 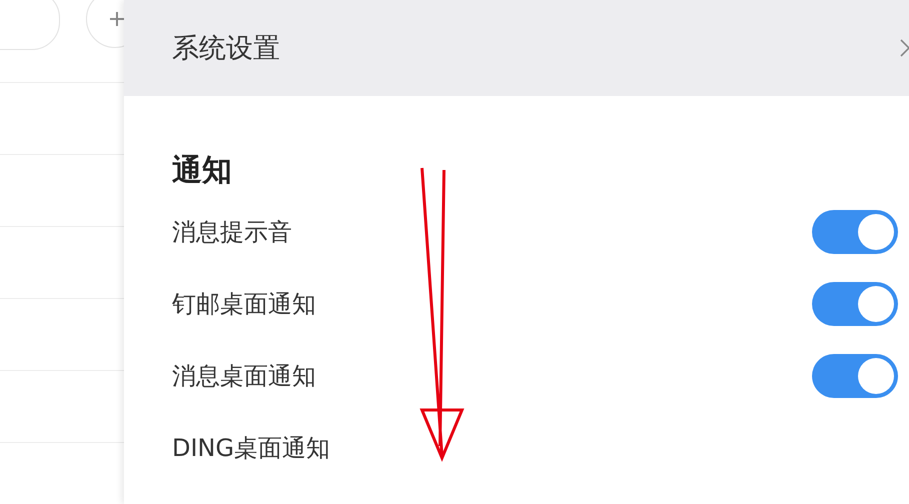 I want to click on dialog-title: 系统设置, so click(x=226, y=49).